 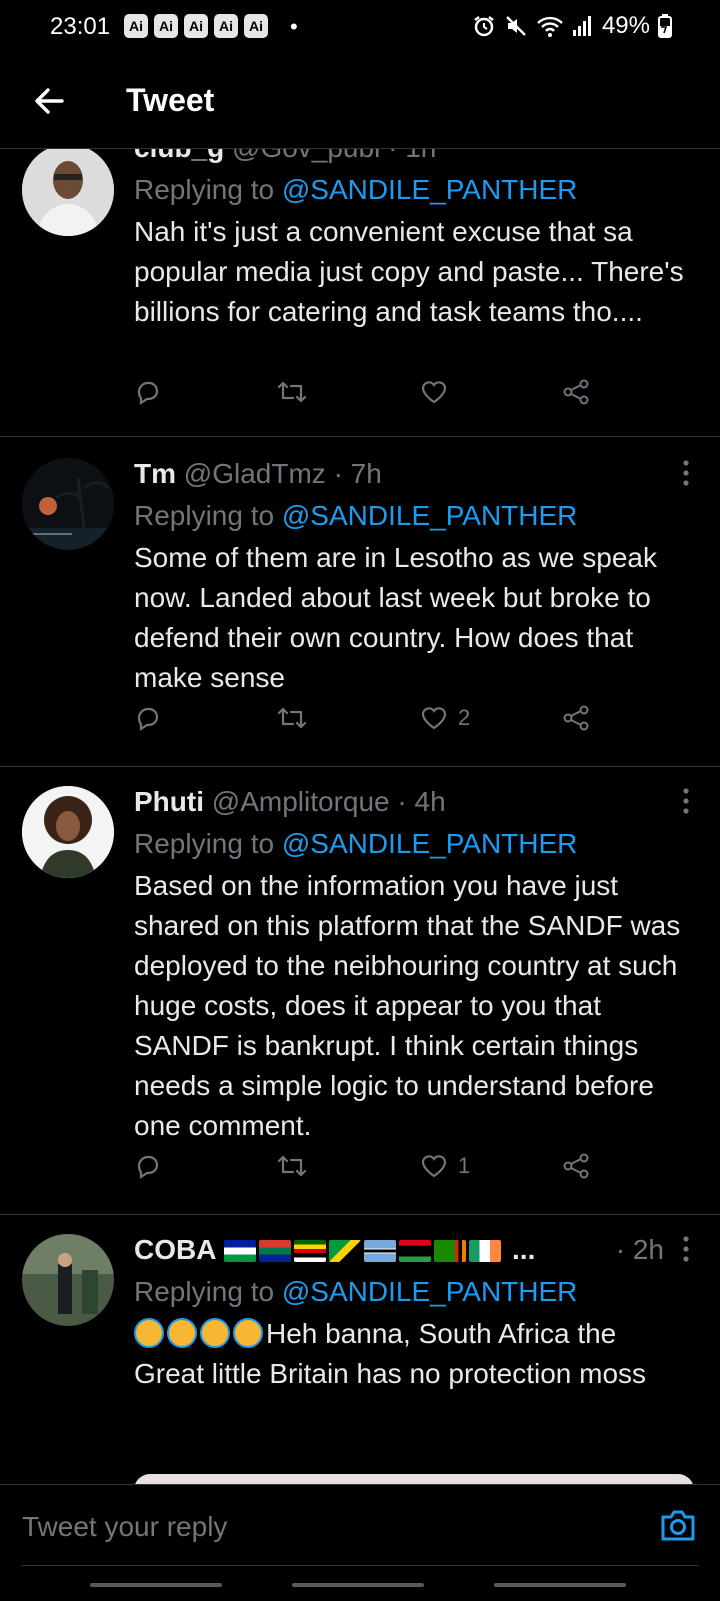 What do you see at coordinates (665, 26) in the screenshot?
I see `battery-charging-icon` at bounding box center [665, 26].